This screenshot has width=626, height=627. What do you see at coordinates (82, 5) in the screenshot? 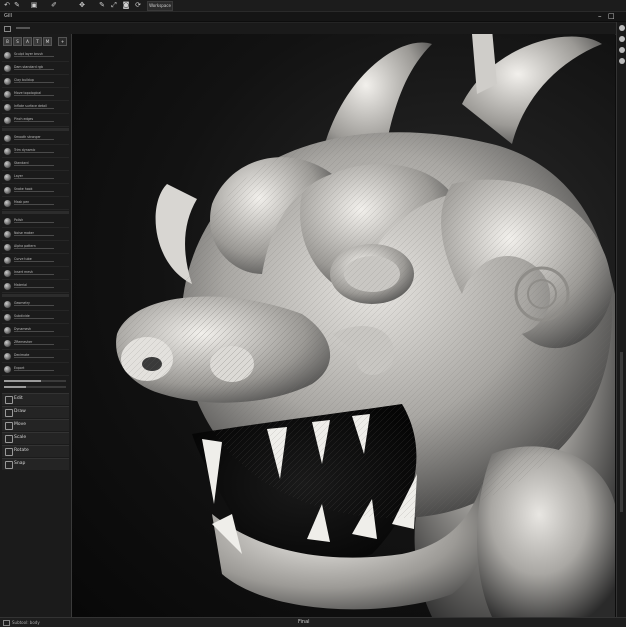
I see `move-icon: ✥` at bounding box center [82, 5].